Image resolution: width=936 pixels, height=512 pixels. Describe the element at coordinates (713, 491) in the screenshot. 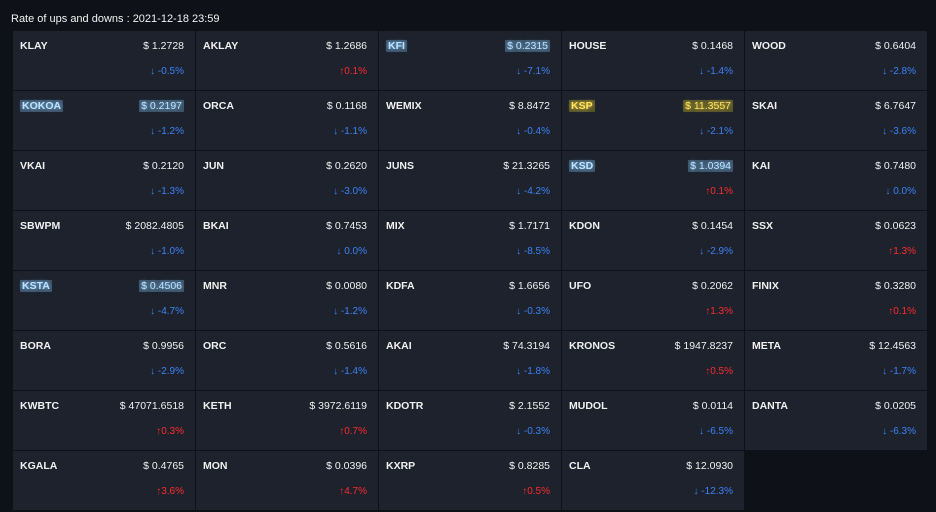

I see `token-change: ↓ -12.3%` at that location.